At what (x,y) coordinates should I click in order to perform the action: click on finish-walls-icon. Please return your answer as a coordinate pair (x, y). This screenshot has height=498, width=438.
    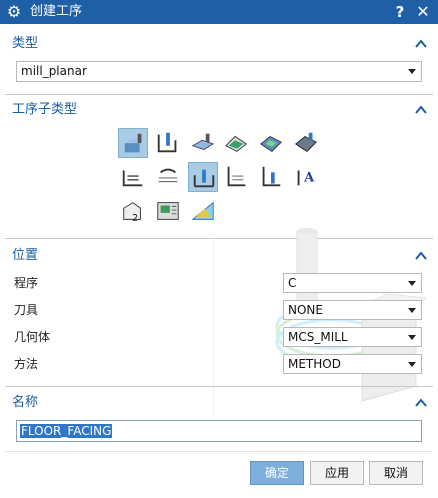
    Looking at the image, I should click on (236, 177).